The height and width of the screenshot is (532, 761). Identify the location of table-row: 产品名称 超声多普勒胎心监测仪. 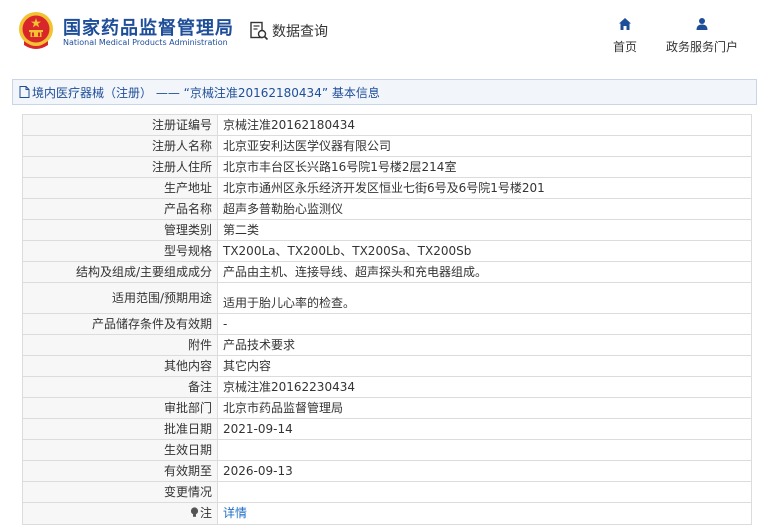
(387, 209).